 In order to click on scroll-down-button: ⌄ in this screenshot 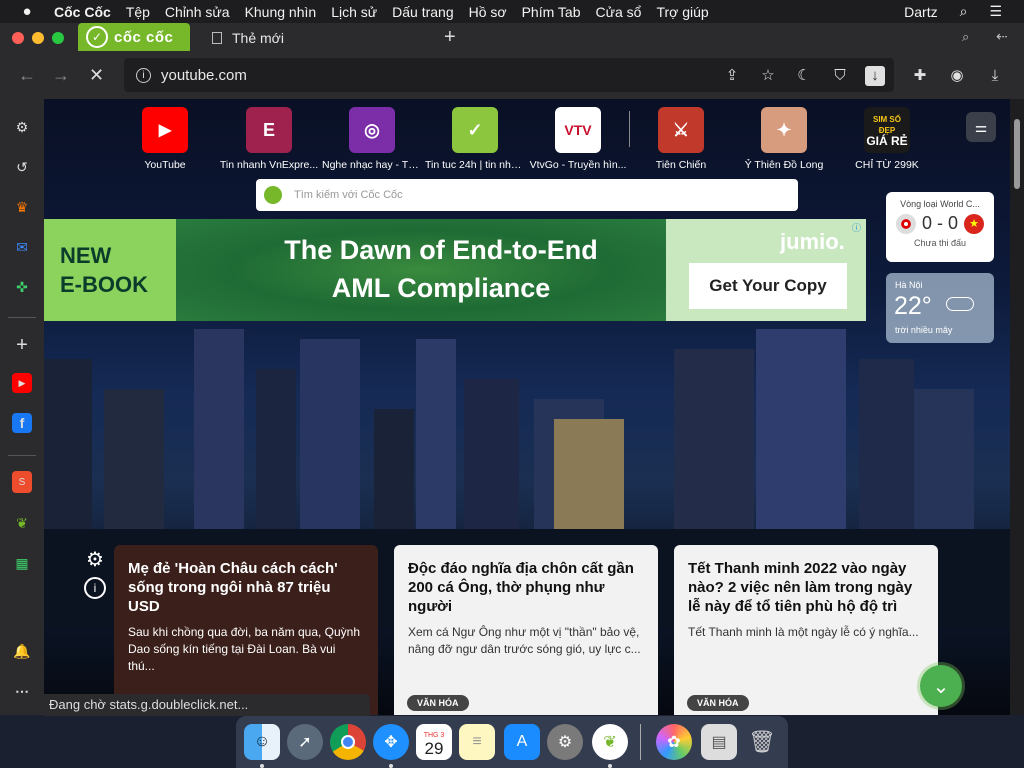, I will do `click(941, 686)`.